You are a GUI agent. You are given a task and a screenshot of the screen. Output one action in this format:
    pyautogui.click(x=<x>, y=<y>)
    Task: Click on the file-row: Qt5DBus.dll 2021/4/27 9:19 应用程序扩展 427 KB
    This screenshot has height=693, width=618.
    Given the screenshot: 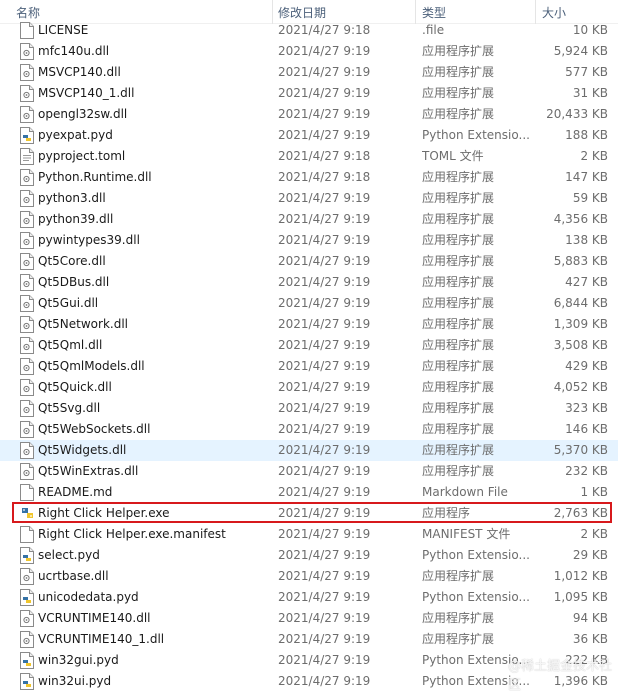 What is the action you would take?
    pyautogui.click(x=309, y=282)
    